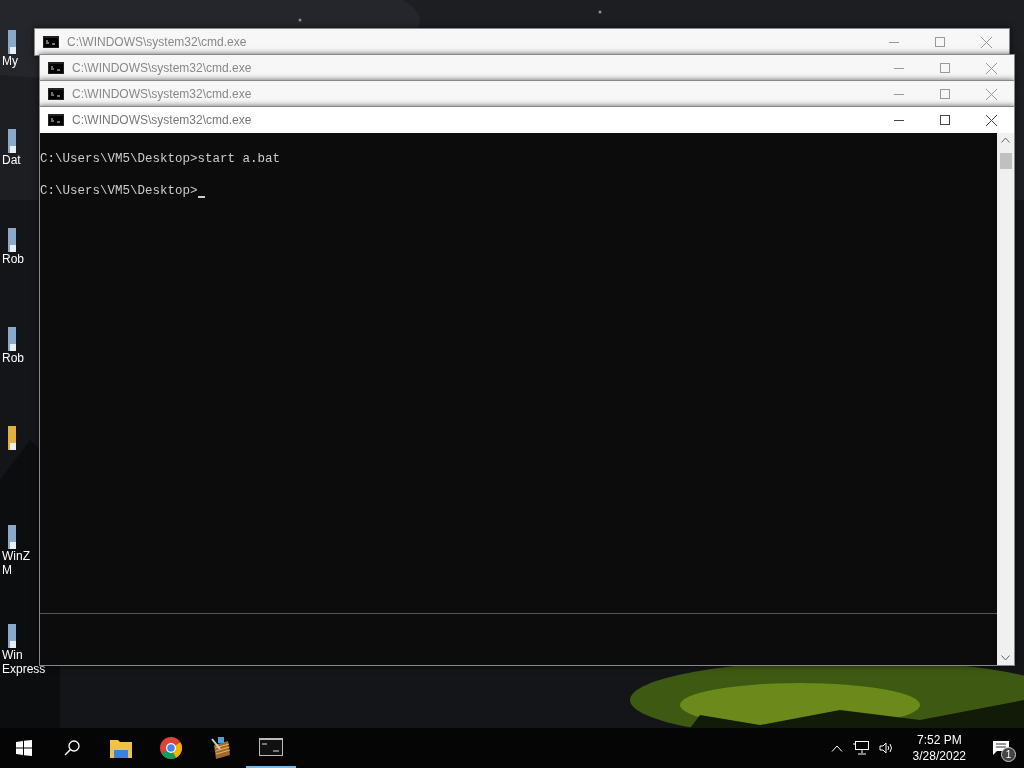  Describe the element at coordinates (1005, 140) in the screenshot. I see `scroll-up-icon` at that location.